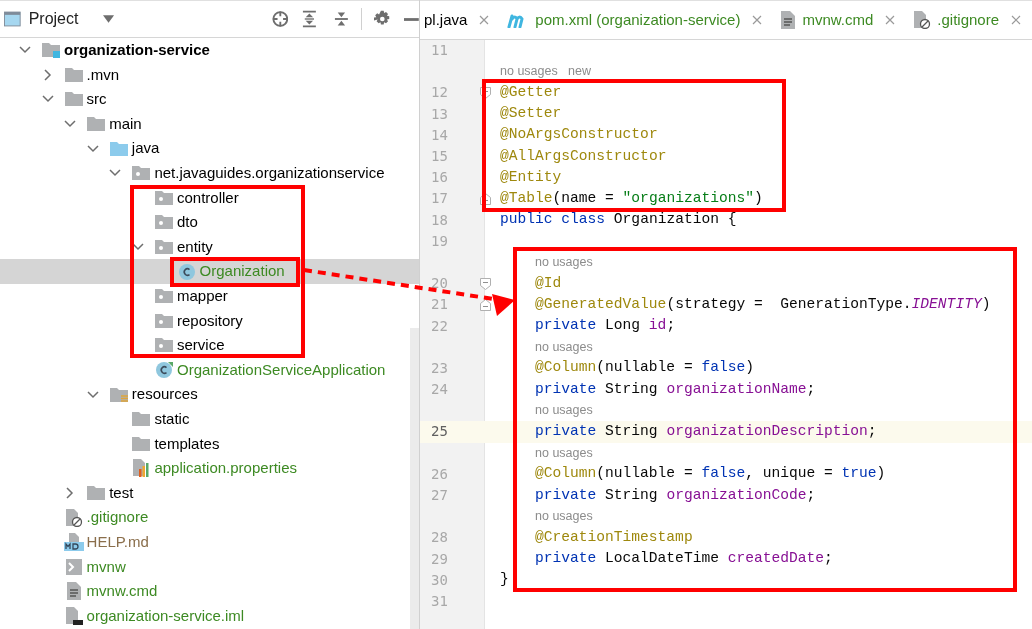 This screenshot has width=1032, height=629. What do you see at coordinates (341, 19) in the screenshot?
I see `collapse-all-icon` at bounding box center [341, 19].